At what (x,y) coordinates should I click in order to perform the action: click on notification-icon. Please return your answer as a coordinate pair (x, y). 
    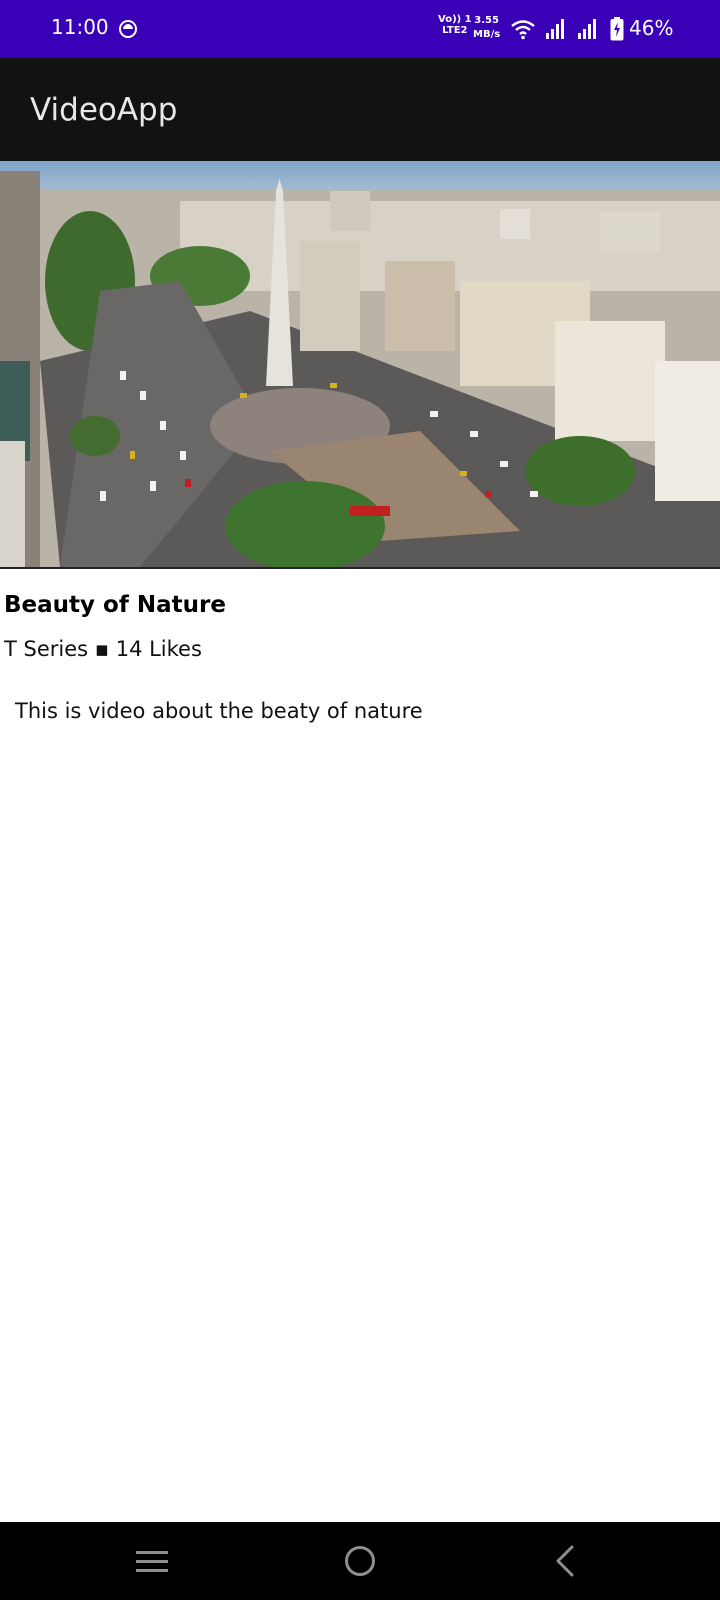
    Looking at the image, I should click on (128, 29).